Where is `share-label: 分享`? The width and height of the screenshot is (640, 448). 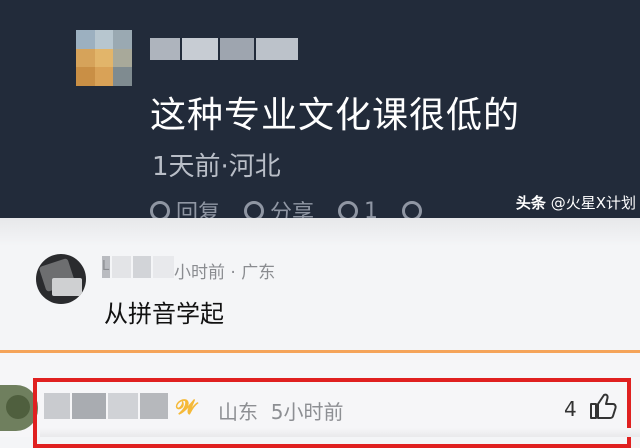
share-label: 分享 is located at coordinates (292, 209).